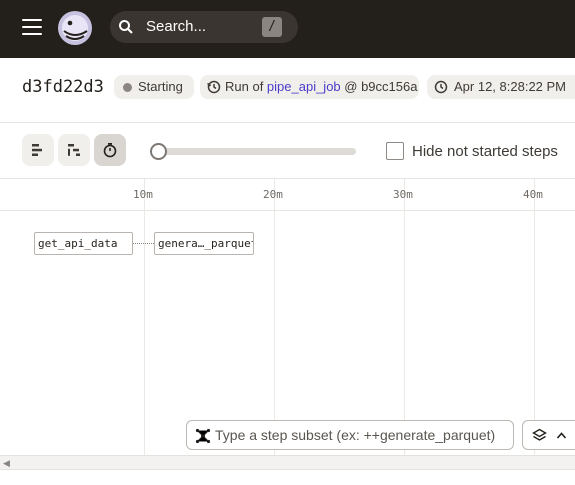 The image size is (575, 485). I want to click on run-timestamp: Apr 12, 8:28:22 PM, so click(510, 86).